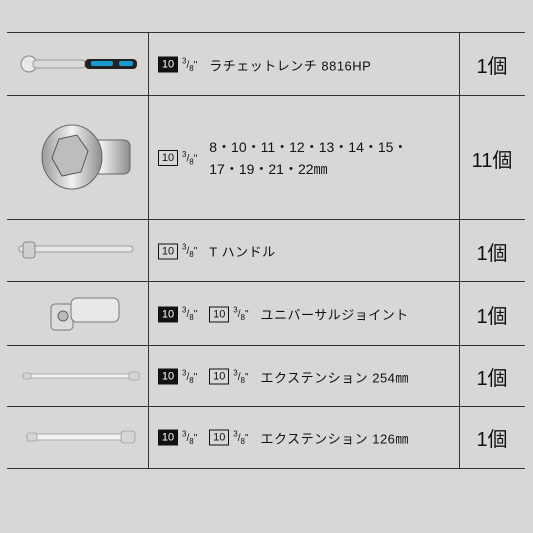 The height and width of the screenshot is (533, 533). I want to click on table-row: 10 3/8" 10 3/8" ユニバーサルジョイント 1個, so click(266, 313).